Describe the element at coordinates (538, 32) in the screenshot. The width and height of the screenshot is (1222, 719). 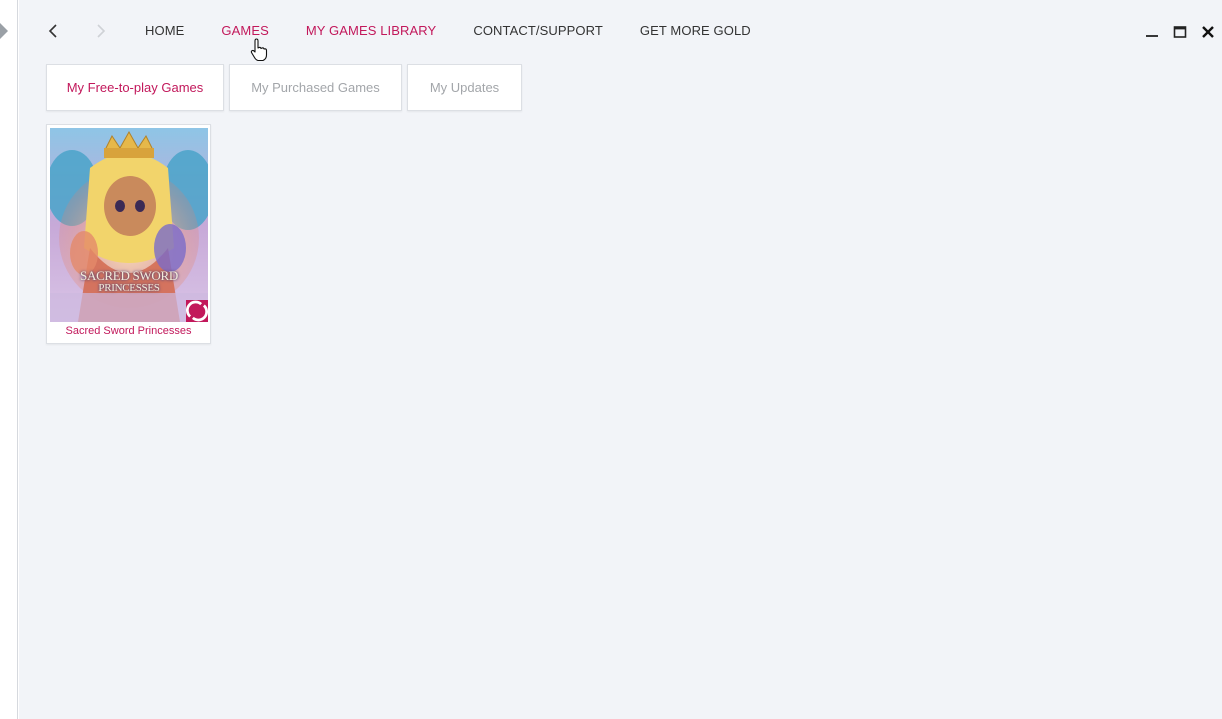
I see `nav-contact-support: CONTACT/SUPPORT` at that location.